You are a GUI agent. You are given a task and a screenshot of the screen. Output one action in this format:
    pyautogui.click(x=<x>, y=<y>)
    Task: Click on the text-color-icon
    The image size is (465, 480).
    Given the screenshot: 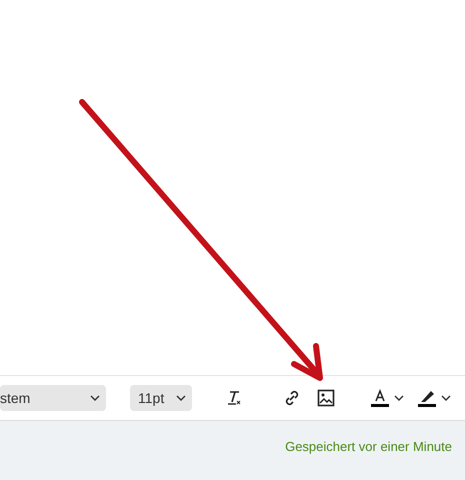 What is the action you would take?
    pyautogui.click(x=380, y=398)
    